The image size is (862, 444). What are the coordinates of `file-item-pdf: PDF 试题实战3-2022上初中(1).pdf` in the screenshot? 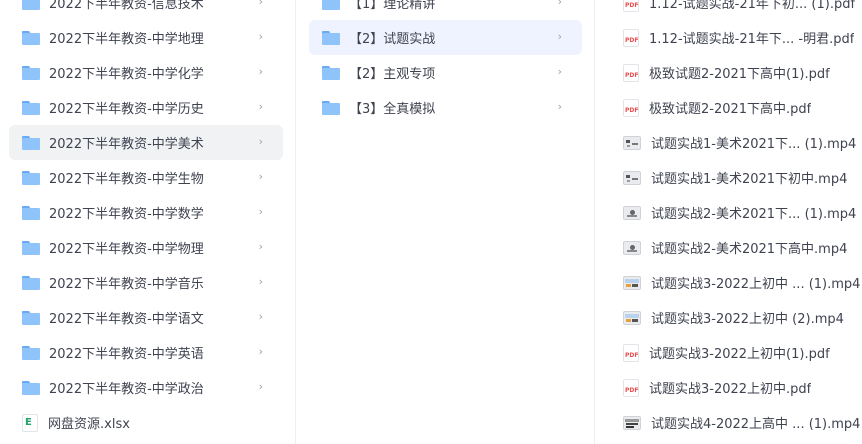 It's located at (729, 352).